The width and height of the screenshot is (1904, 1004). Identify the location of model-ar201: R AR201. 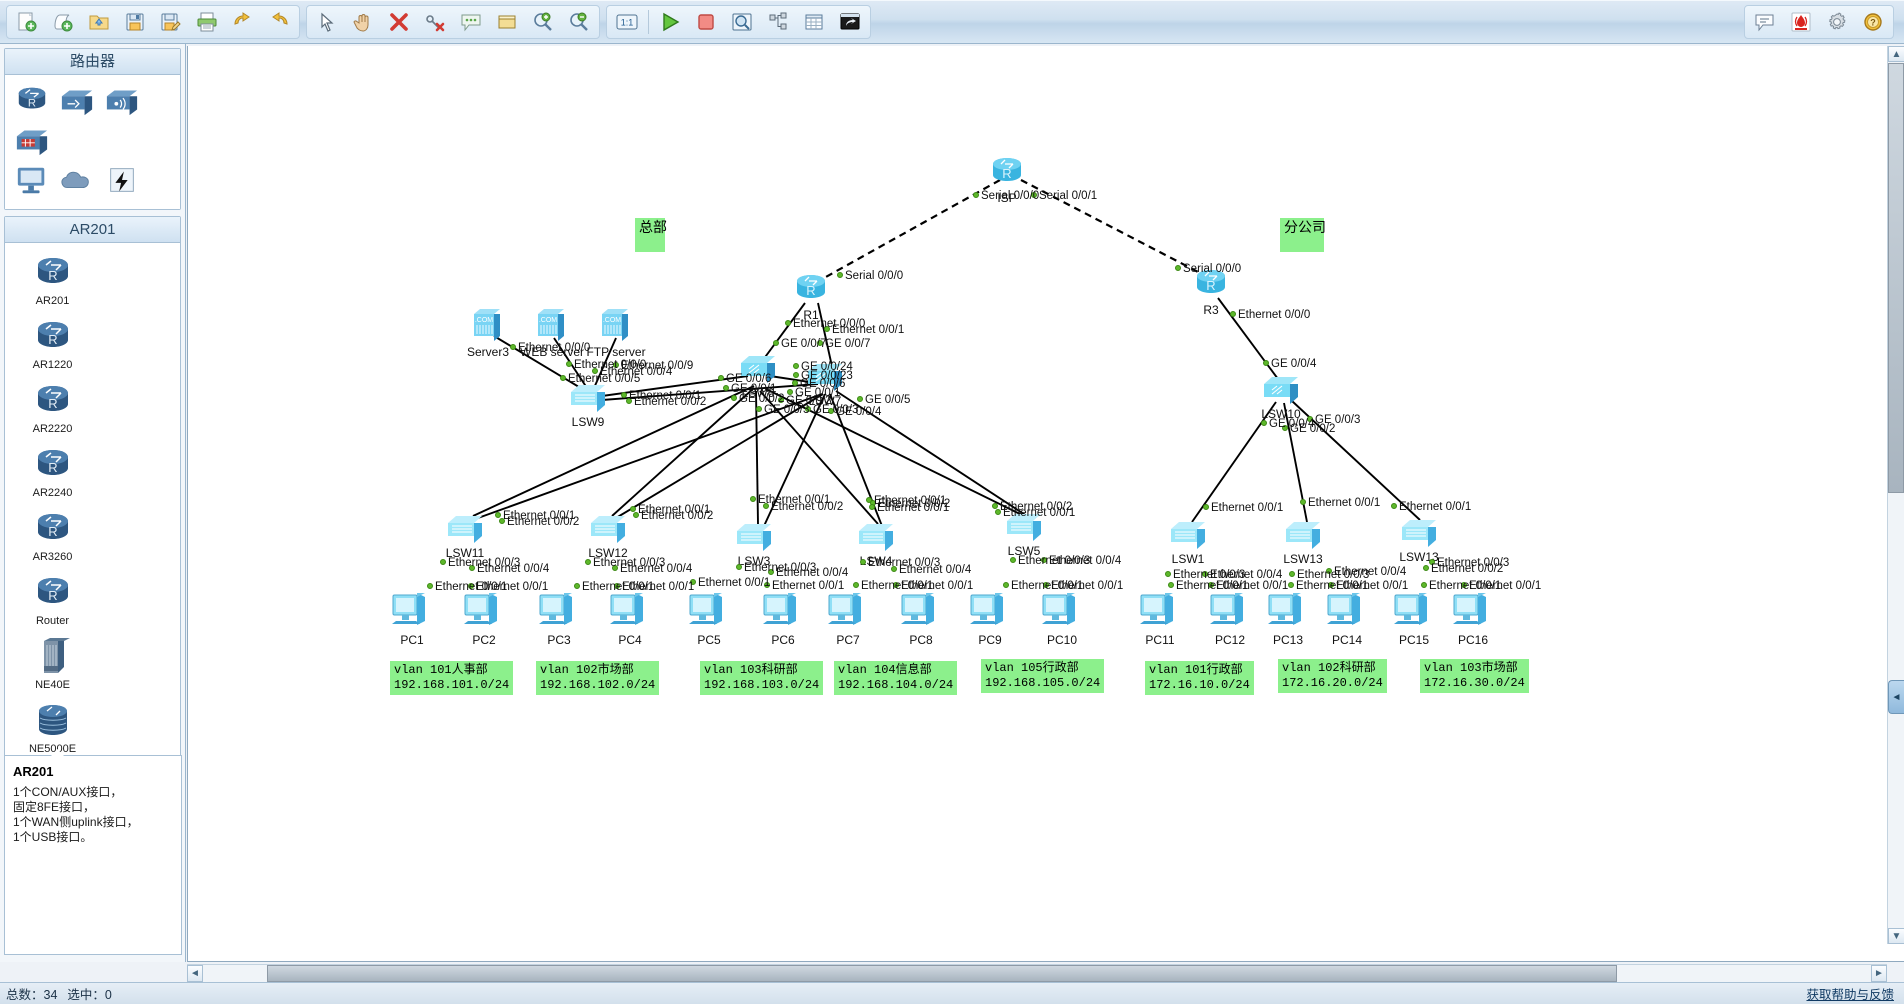
(52, 280).